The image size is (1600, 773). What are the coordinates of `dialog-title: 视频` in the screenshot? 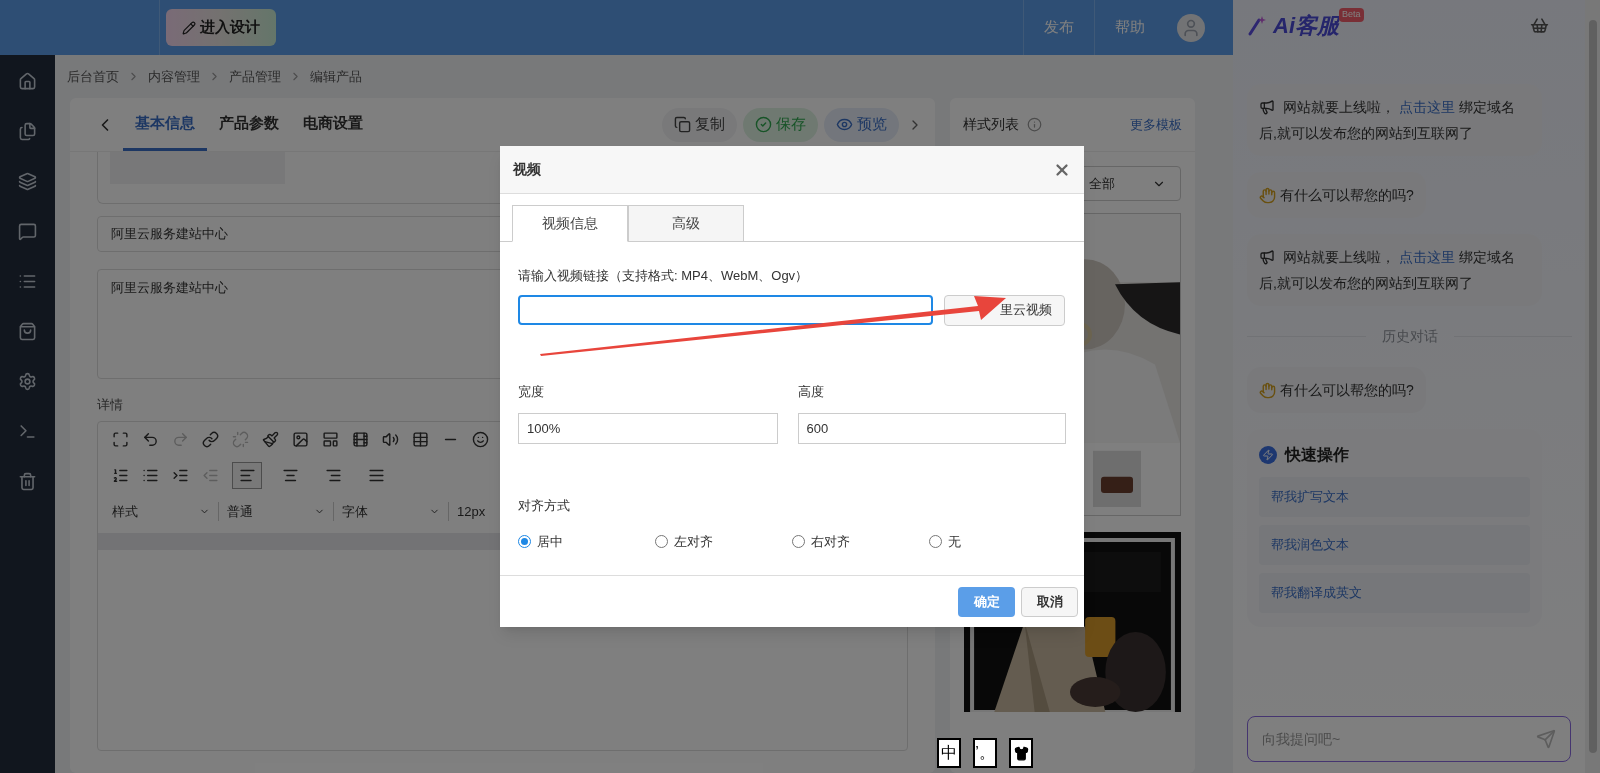 It's located at (527, 169).